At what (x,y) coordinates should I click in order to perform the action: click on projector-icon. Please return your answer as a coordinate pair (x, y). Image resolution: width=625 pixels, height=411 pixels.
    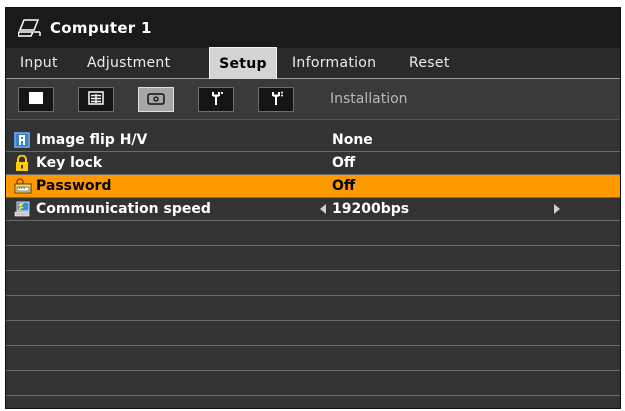
    Looking at the image, I should click on (156, 99).